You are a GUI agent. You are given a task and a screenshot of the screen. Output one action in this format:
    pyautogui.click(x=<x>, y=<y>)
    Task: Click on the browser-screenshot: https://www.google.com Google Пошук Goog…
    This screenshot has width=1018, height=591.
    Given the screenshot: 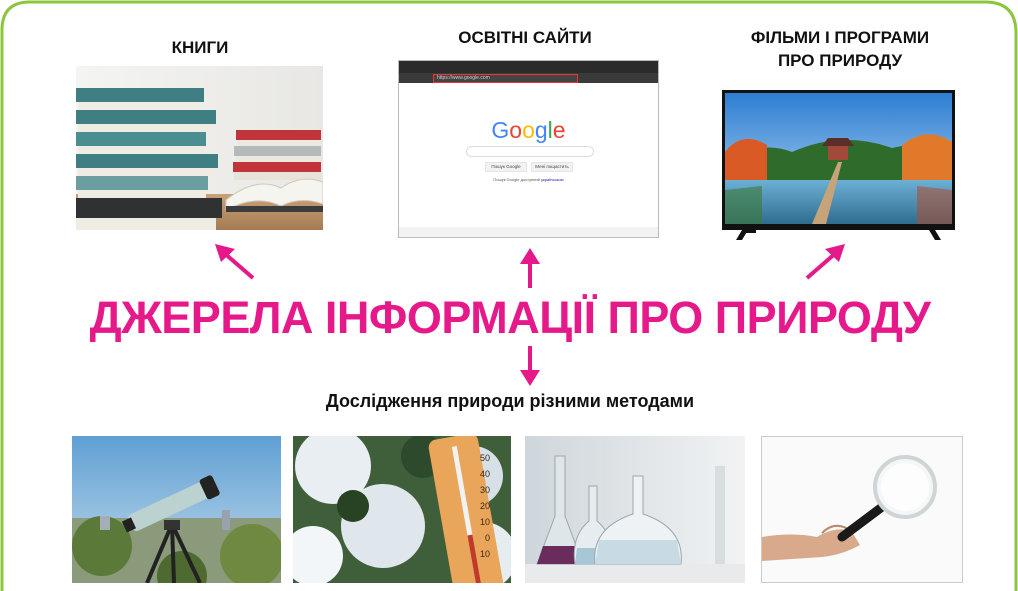 What is the action you would take?
    pyautogui.click(x=528, y=149)
    